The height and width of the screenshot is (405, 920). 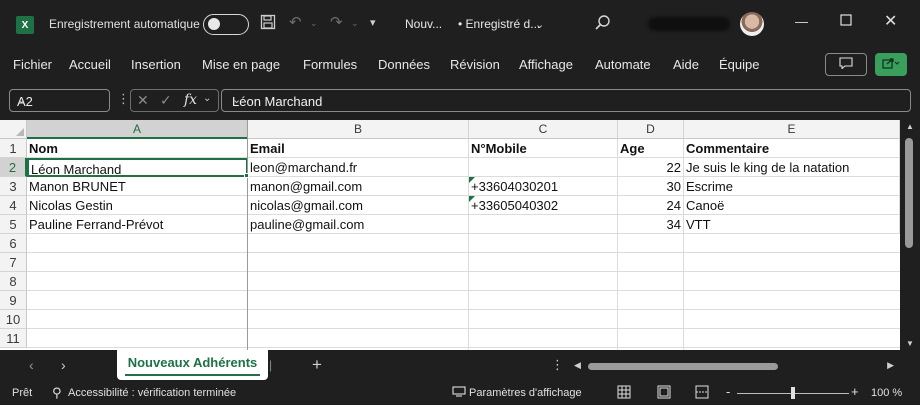 I want to click on comments-button, so click(x=846, y=64).